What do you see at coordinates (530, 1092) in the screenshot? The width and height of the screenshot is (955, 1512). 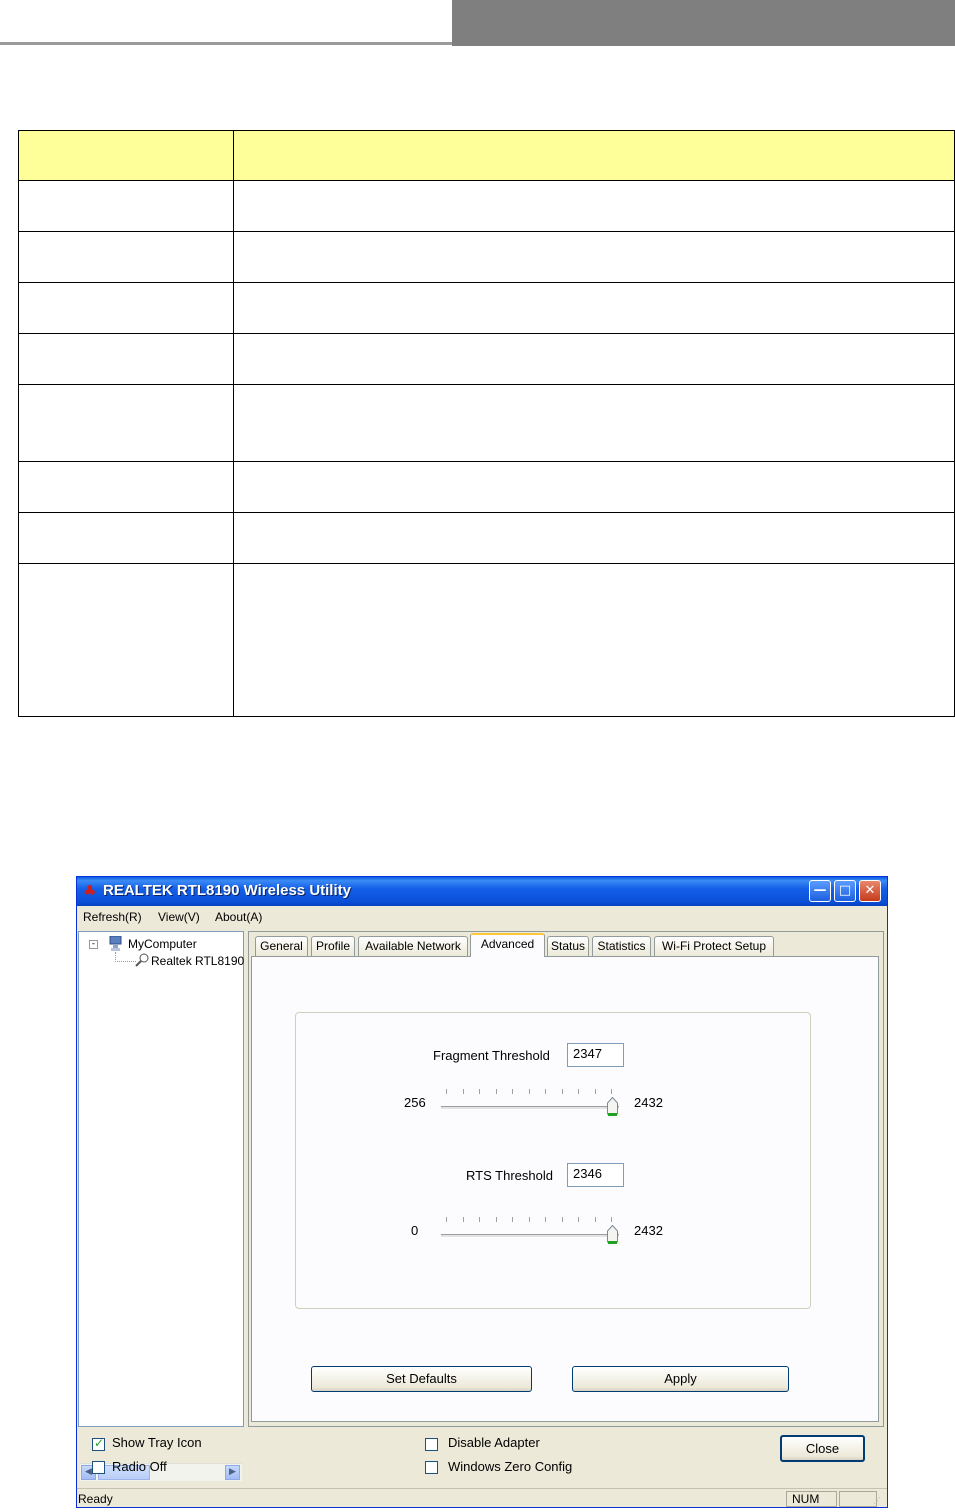 I see `fragment-slider-ticks` at bounding box center [530, 1092].